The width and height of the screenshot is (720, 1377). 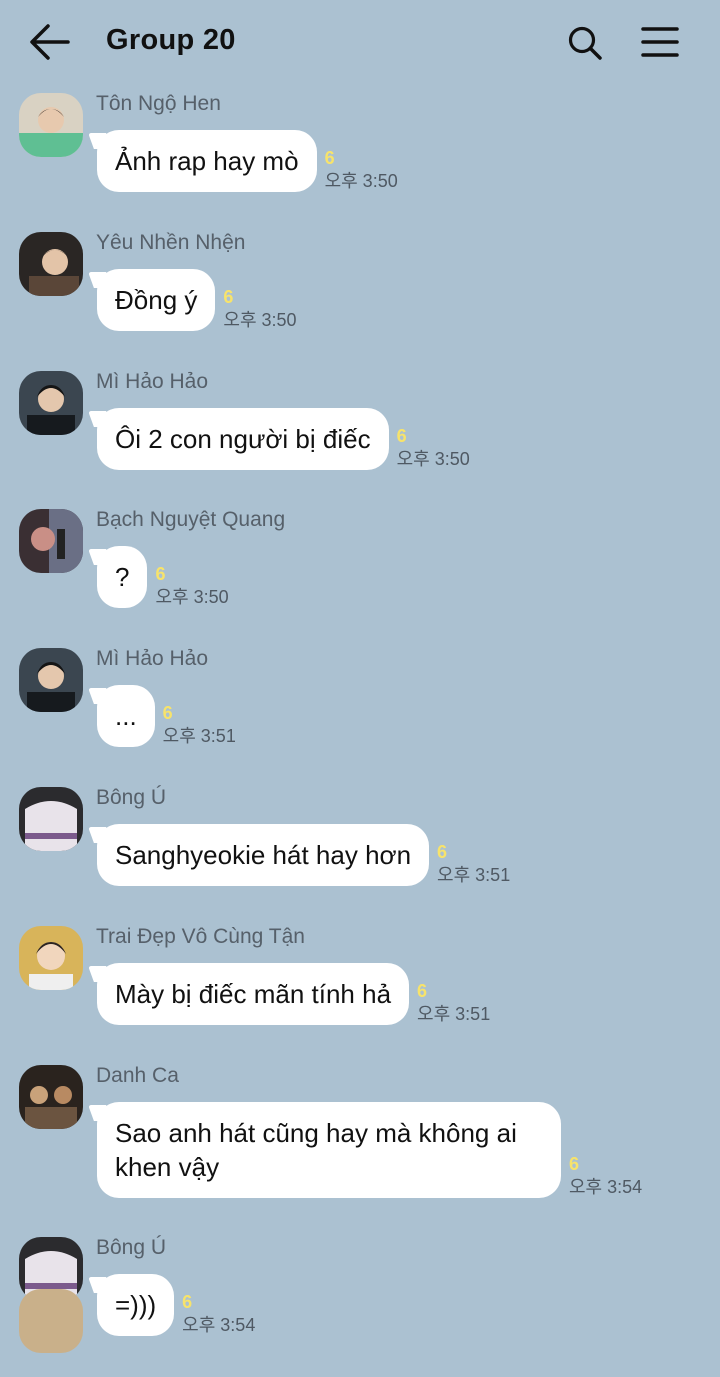 What do you see at coordinates (176, 1305) in the screenshot?
I see `message-row: =))) 6 오후 3:54` at bounding box center [176, 1305].